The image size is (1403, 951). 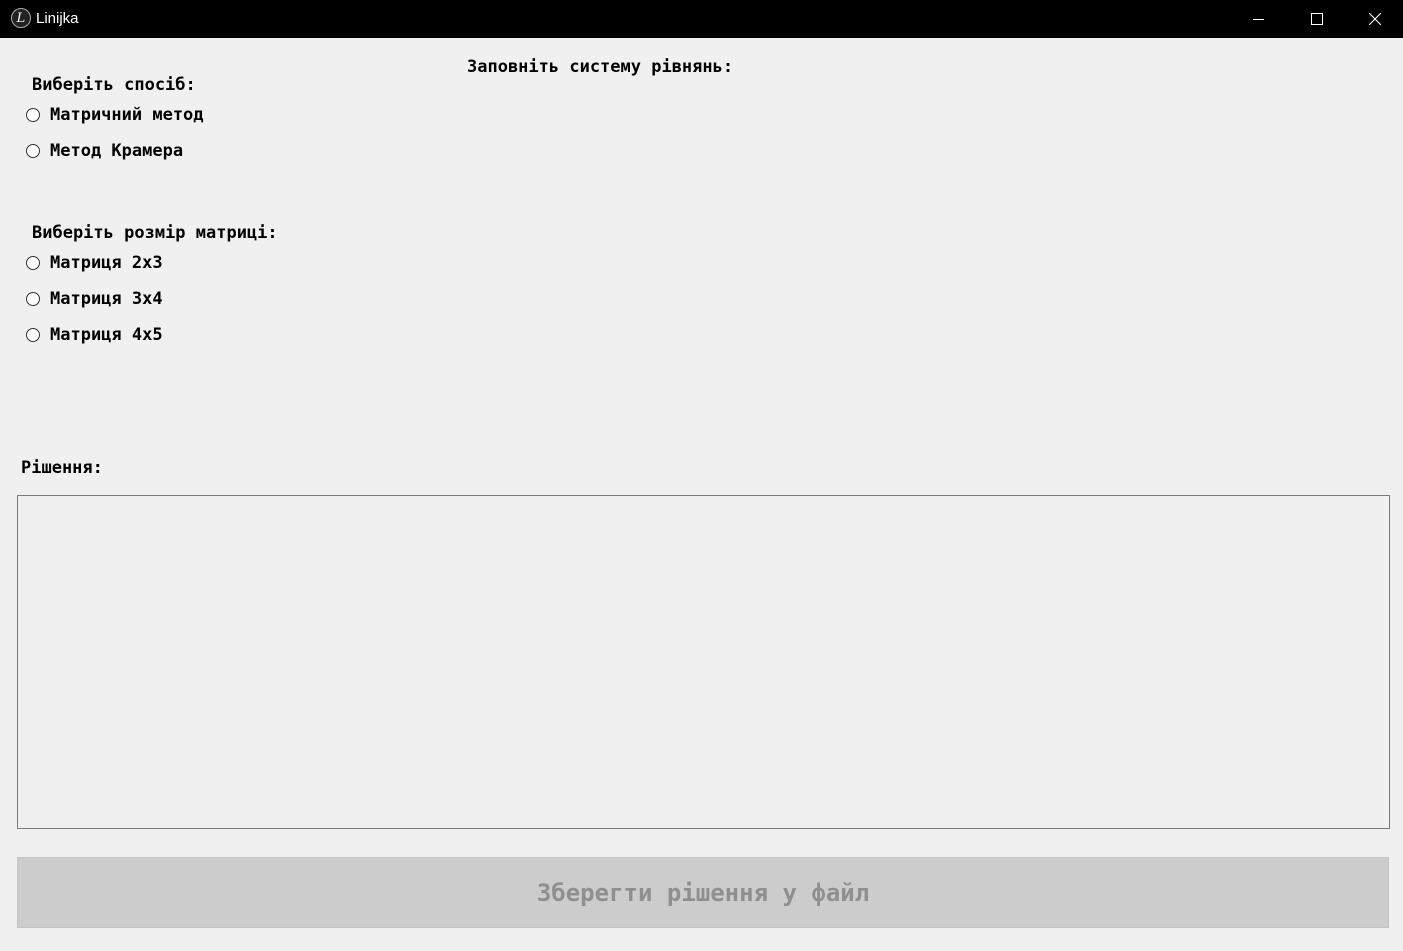 I want to click on close-button, so click(x=1374, y=19).